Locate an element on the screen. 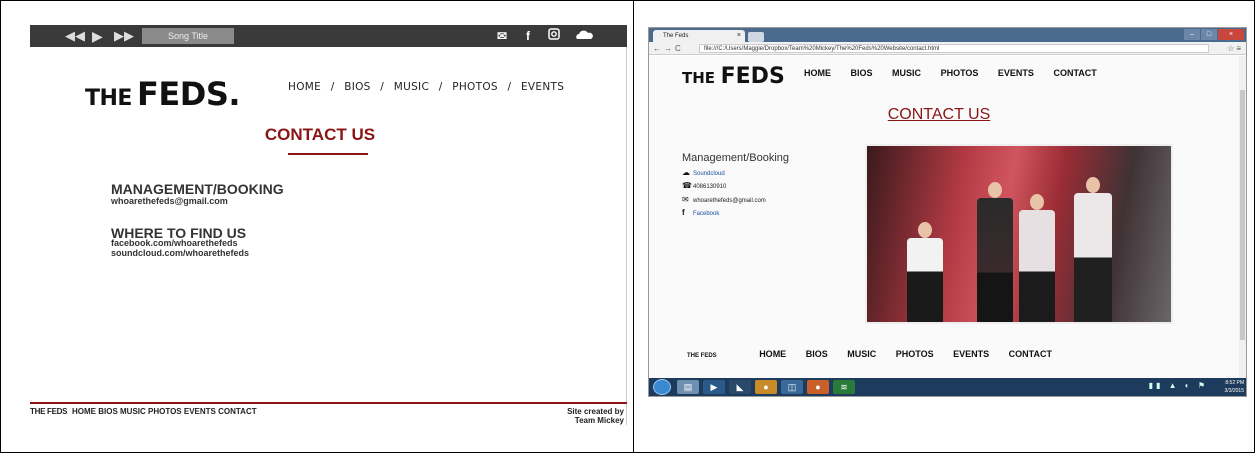  scroll-thumb is located at coordinates (1242, 215).